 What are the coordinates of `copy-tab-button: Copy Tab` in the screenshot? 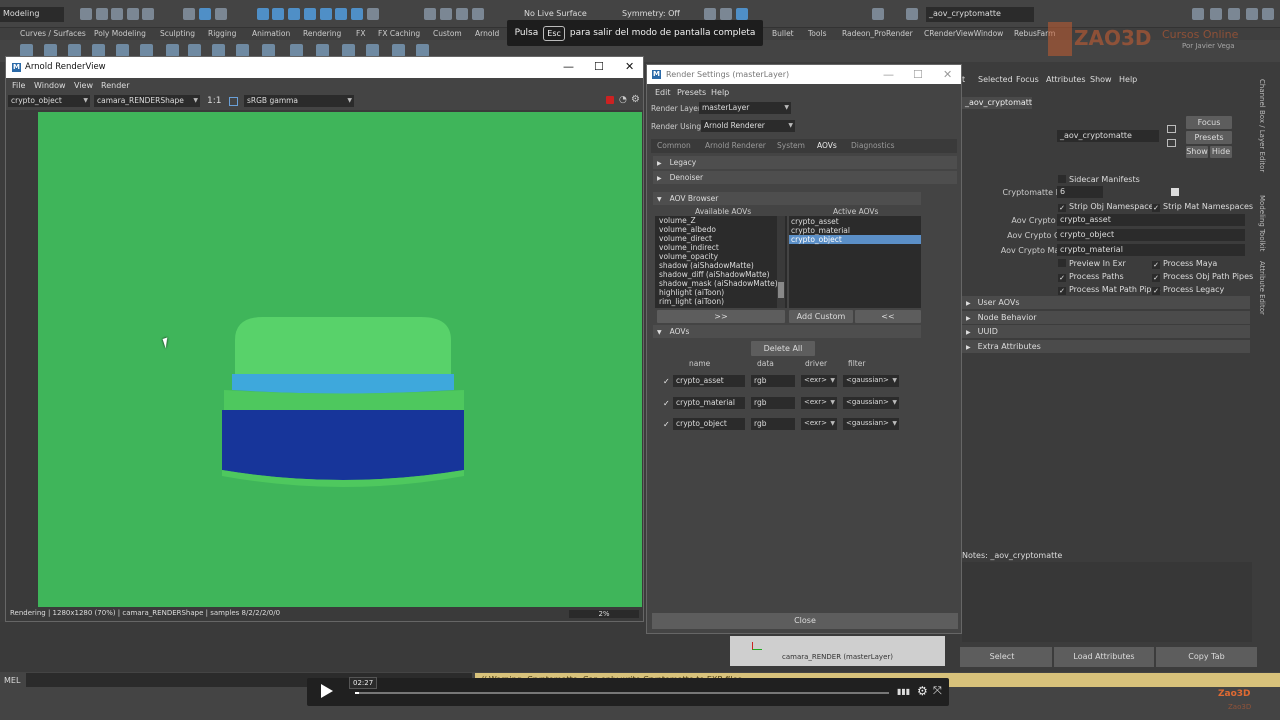 It's located at (1206, 657).